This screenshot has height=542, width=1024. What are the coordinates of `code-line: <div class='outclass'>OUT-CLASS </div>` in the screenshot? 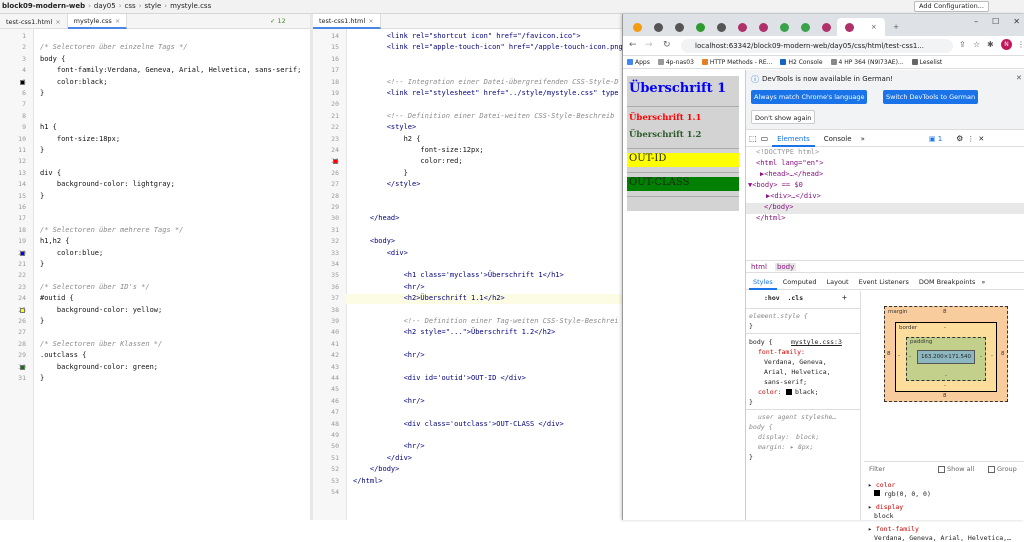 It's located at (458, 424).